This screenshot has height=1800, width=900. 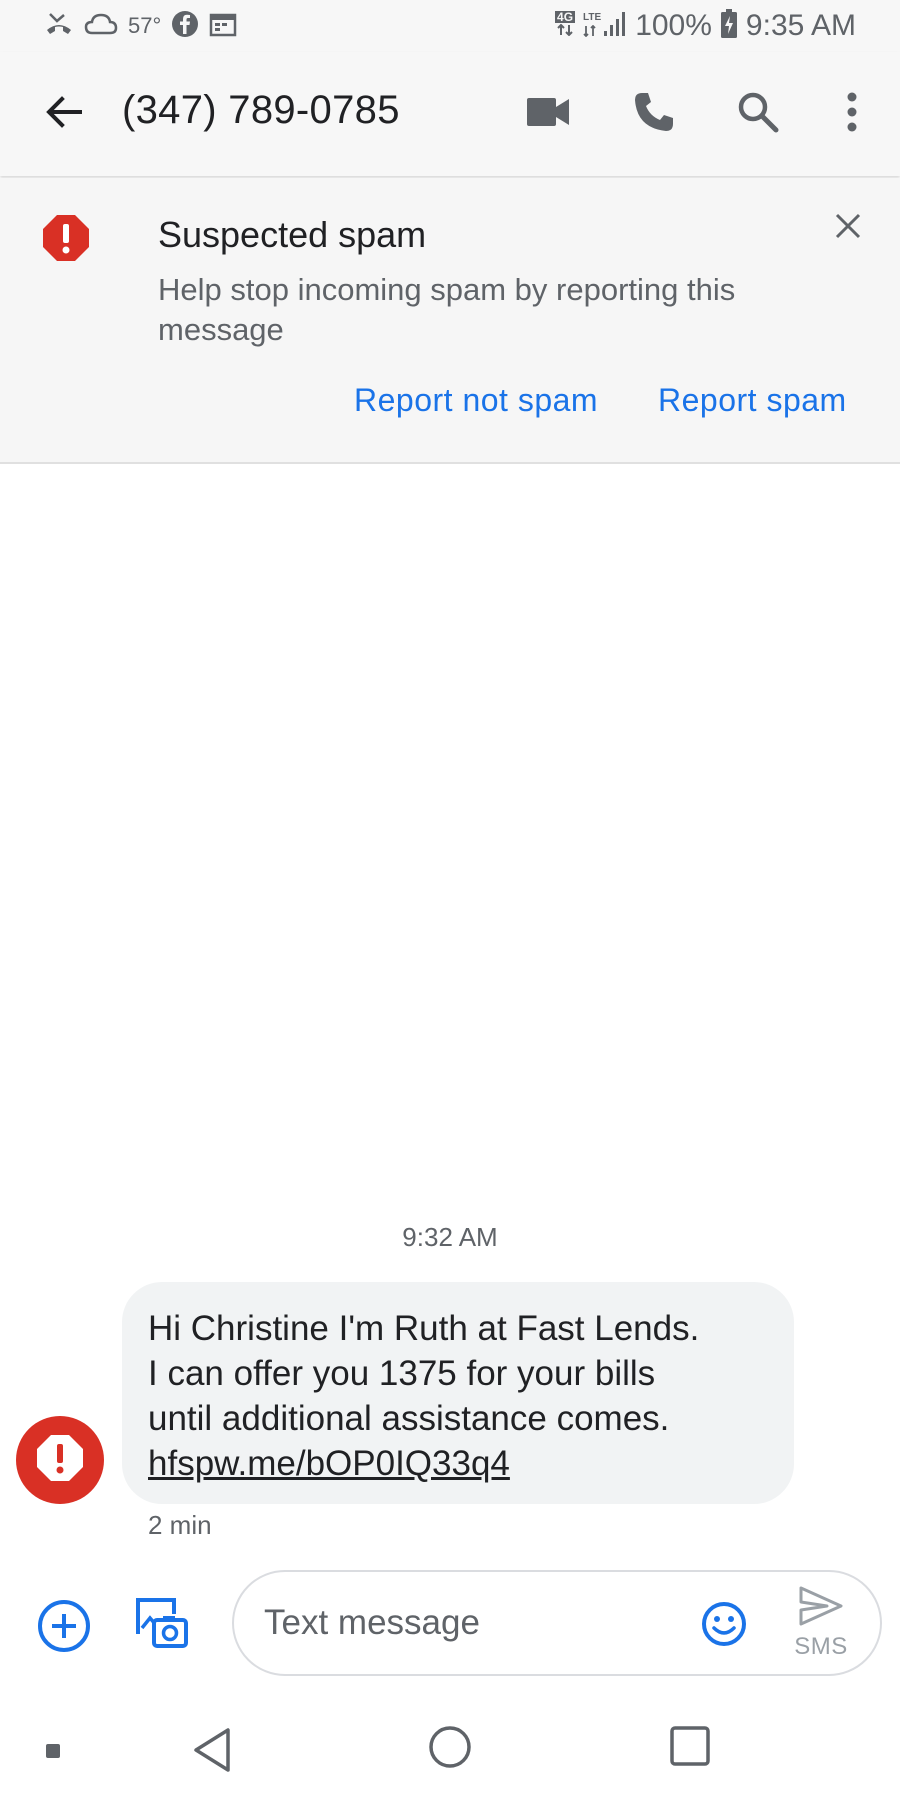 I want to click on status-left: 57°, so click(x=140, y=26).